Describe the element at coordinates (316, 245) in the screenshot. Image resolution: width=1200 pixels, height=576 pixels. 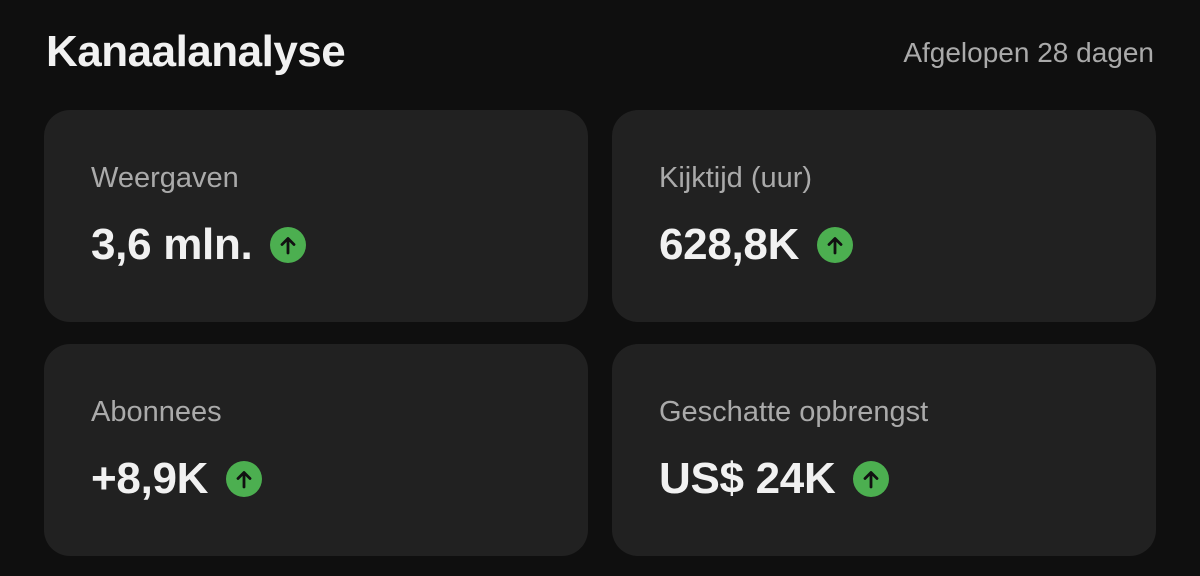
I see `metric-value-row: 3,6 mln.` at that location.